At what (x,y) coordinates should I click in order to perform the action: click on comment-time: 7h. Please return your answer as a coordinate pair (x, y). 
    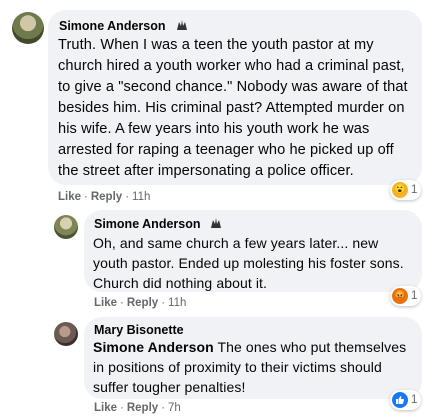
    Looking at the image, I should click on (174, 408).